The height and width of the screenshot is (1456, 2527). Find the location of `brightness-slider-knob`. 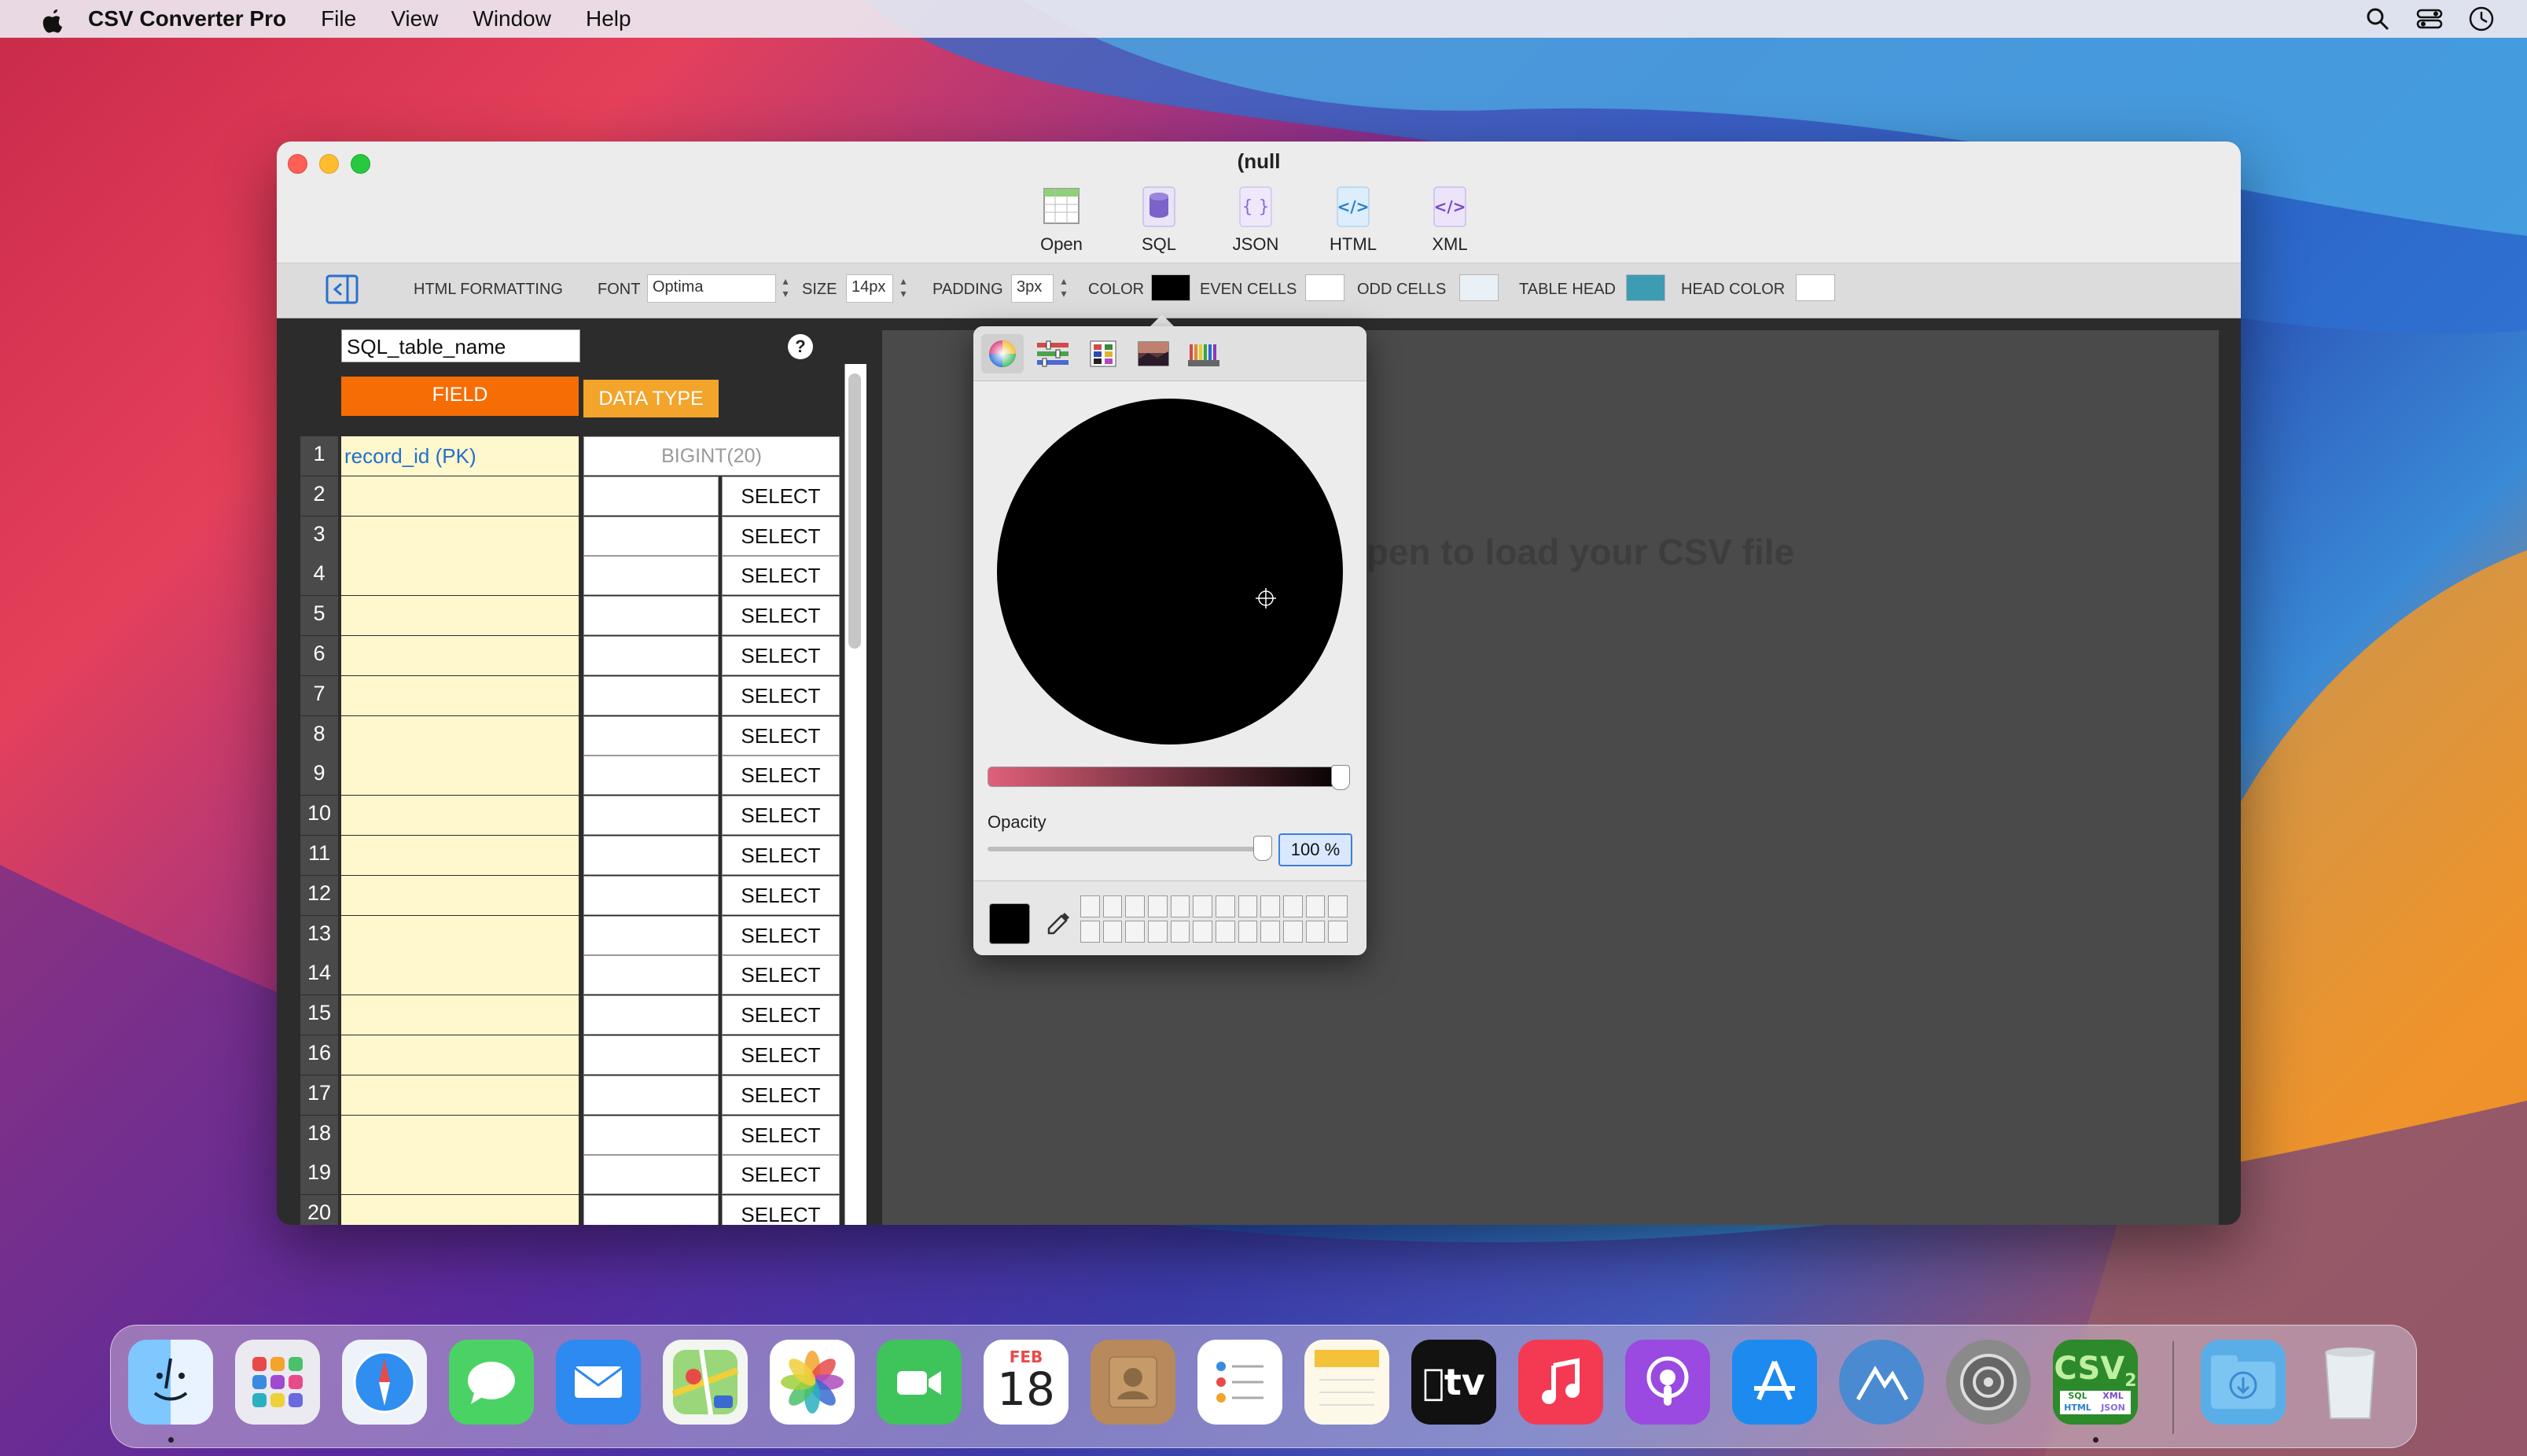

brightness-slider-knob is located at coordinates (1340, 777).